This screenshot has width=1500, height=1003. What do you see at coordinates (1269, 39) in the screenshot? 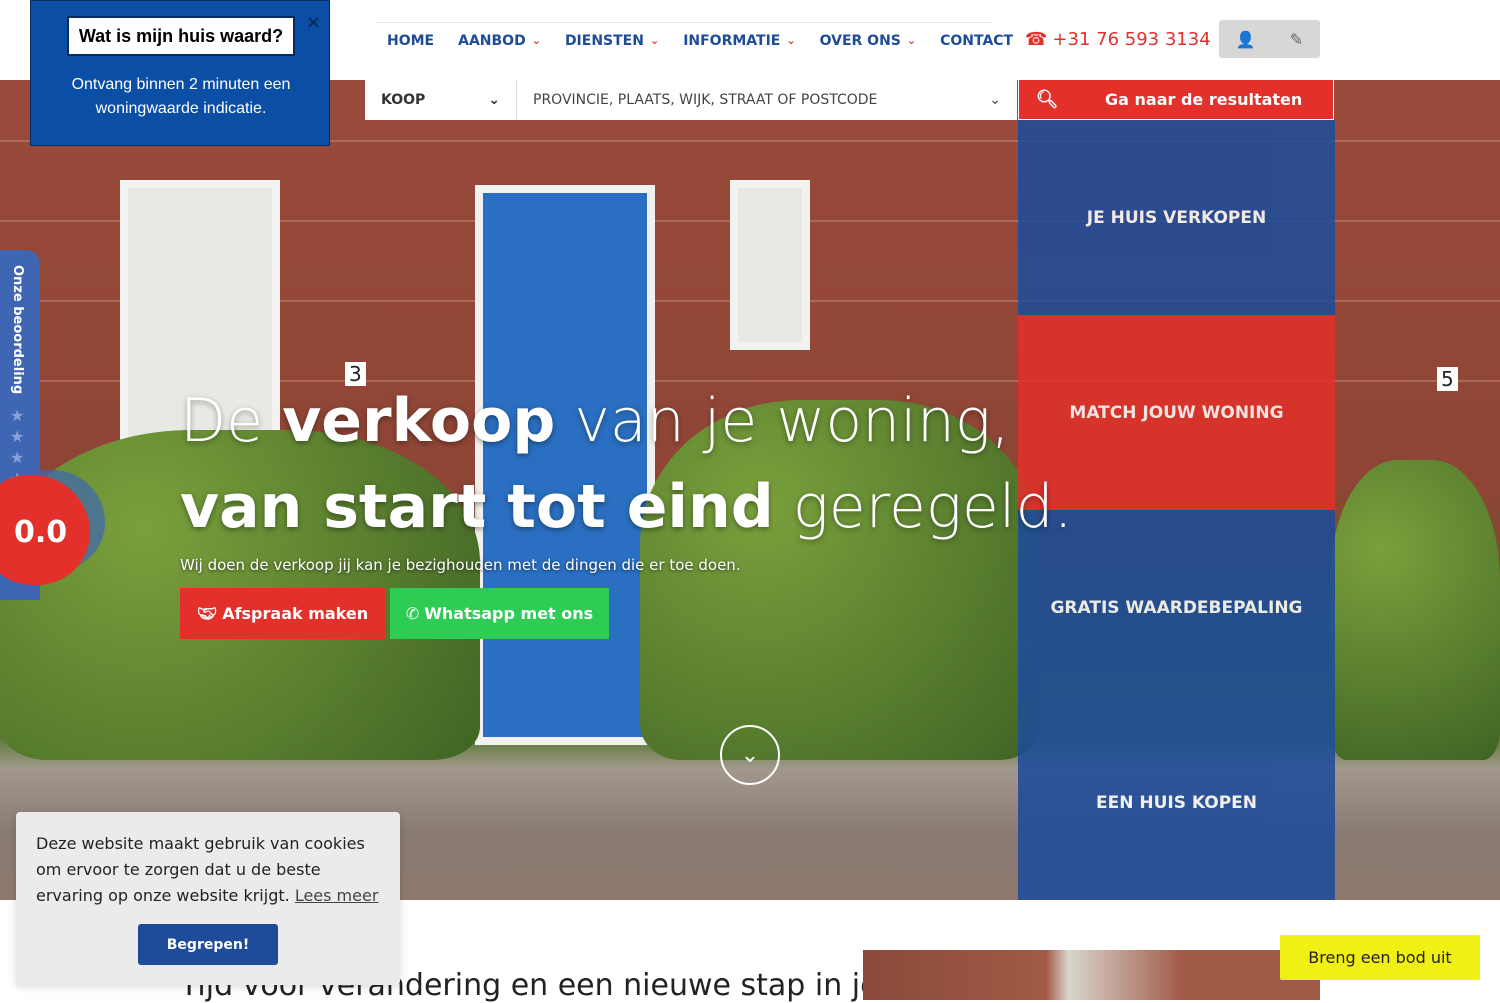
I see `account-box: 👤 ✎` at bounding box center [1269, 39].